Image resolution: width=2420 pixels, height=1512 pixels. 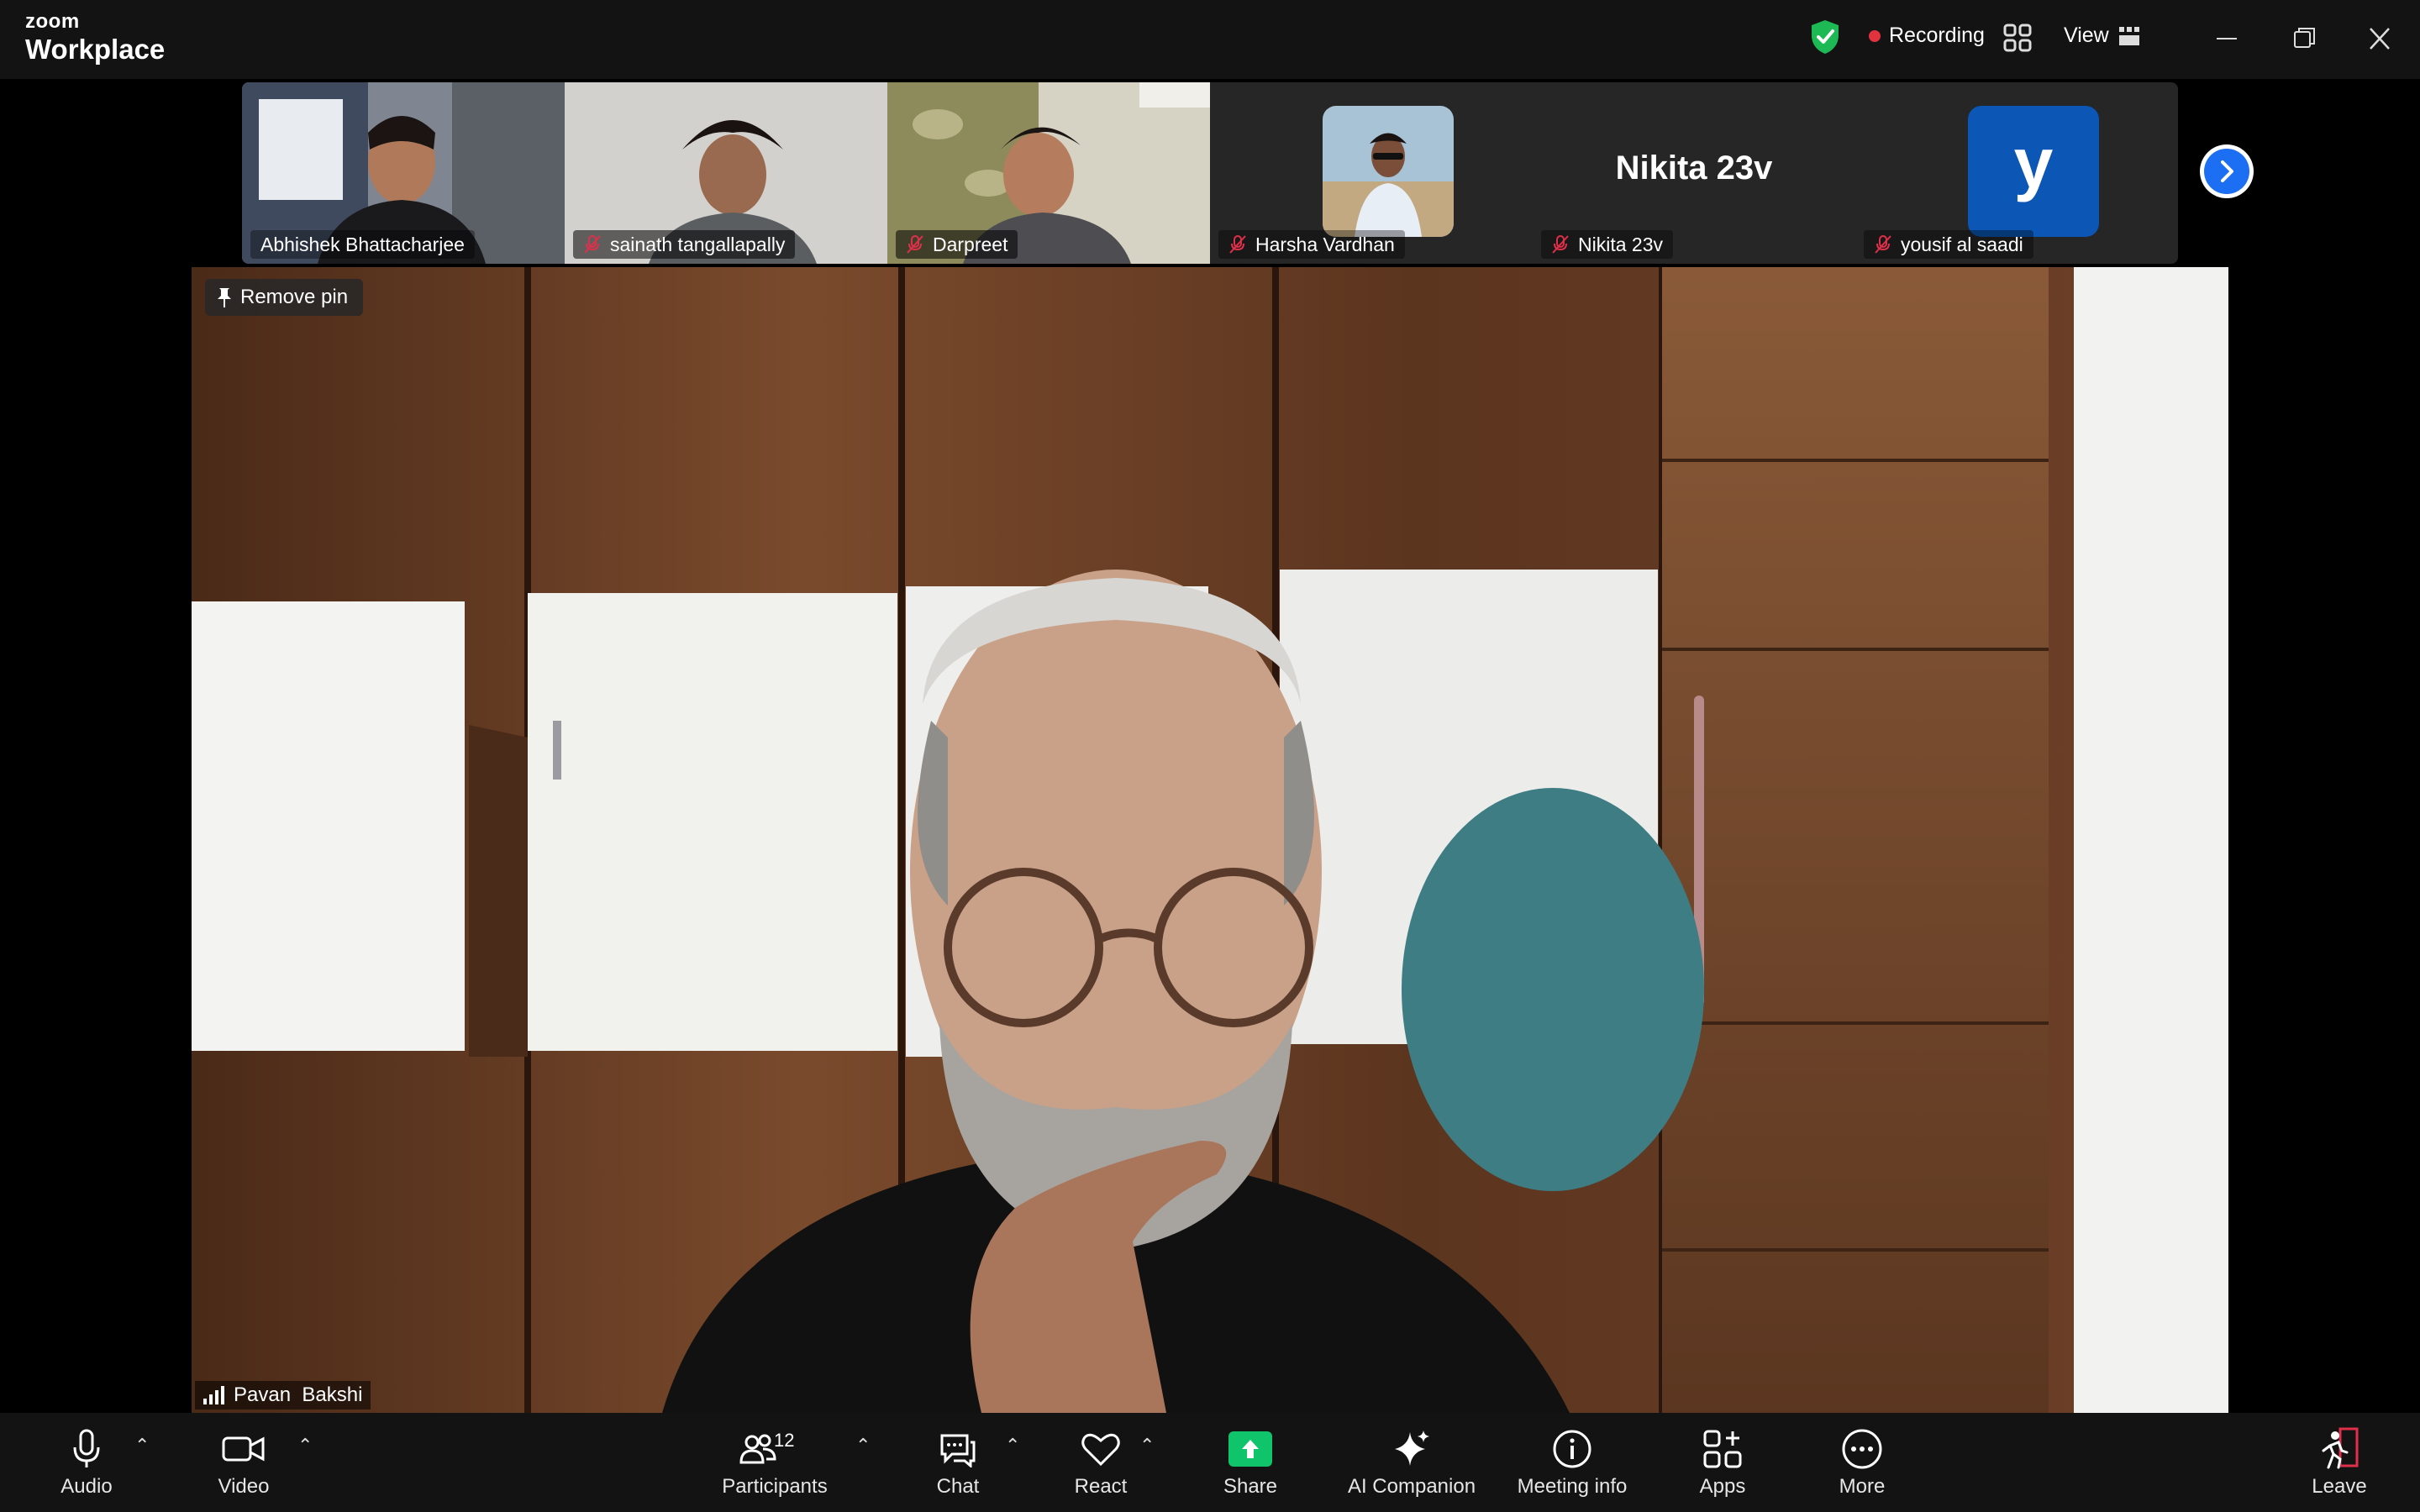 What do you see at coordinates (2017, 38) in the screenshot?
I see `gallery-grid-icon` at bounding box center [2017, 38].